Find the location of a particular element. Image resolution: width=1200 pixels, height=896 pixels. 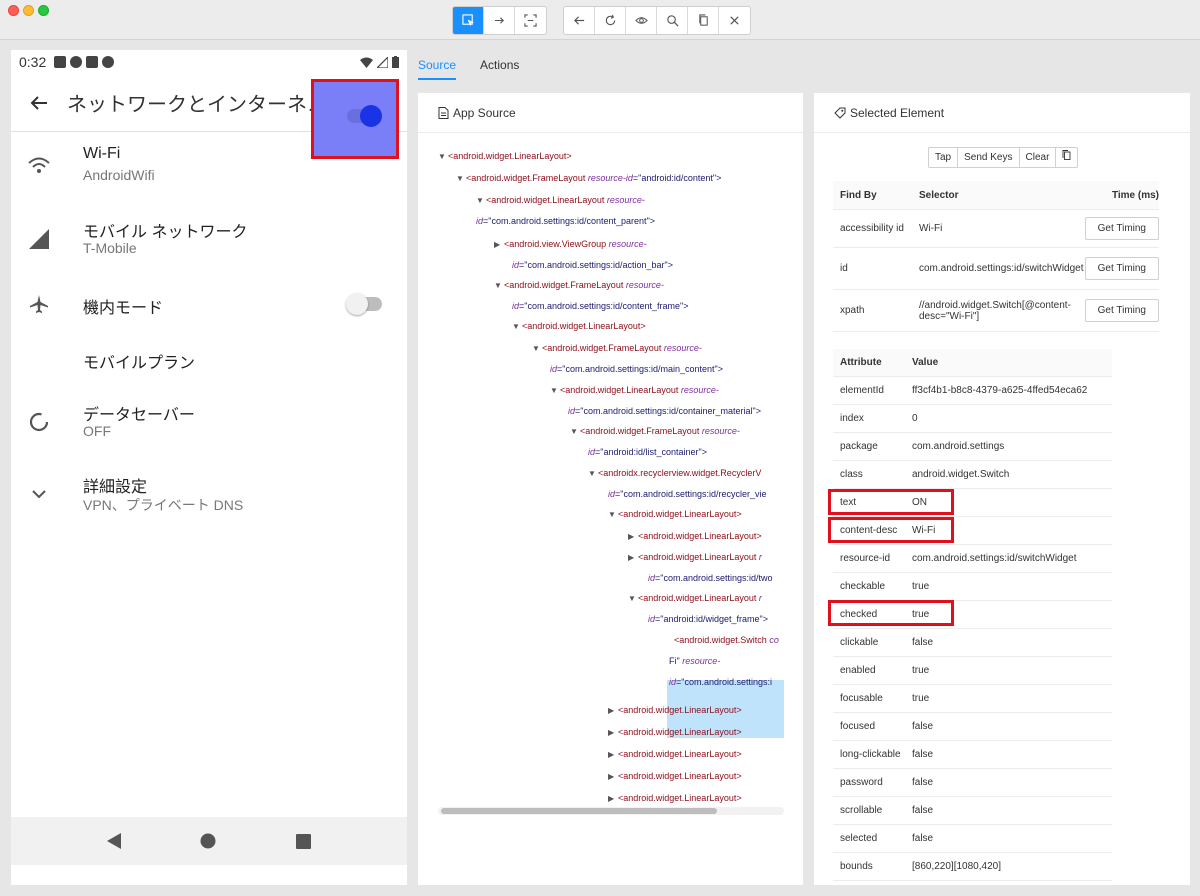

copy-xml-button is located at coordinates (703, 20).